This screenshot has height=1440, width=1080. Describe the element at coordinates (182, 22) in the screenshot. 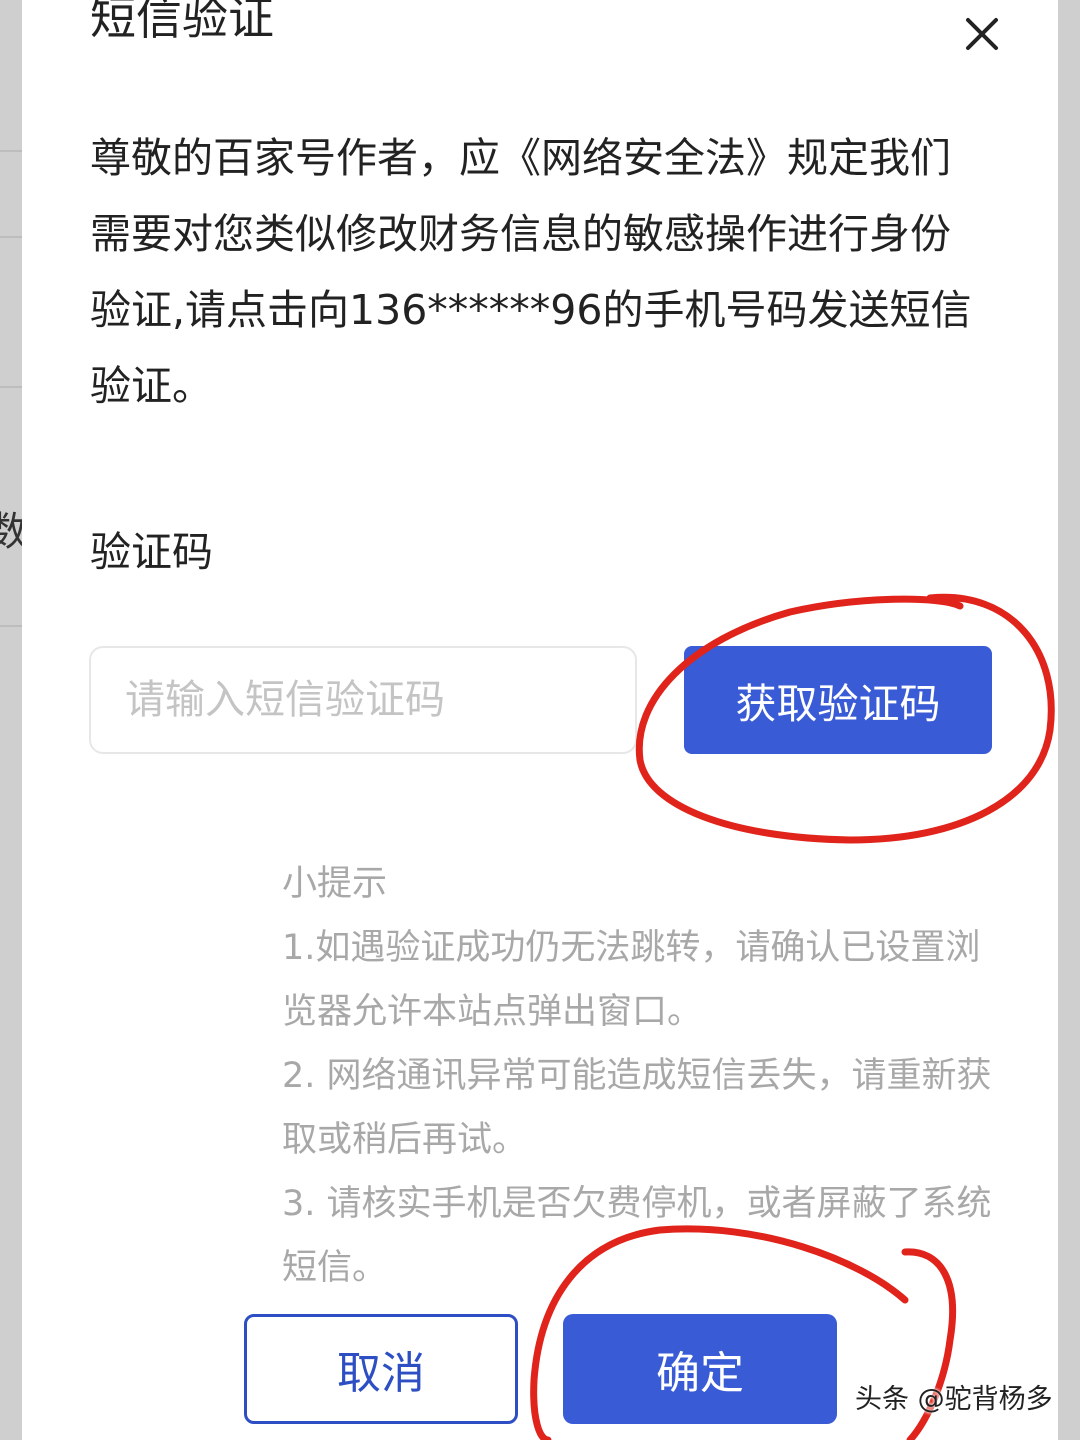

I see `dialog-title: 短信验证` at that location.